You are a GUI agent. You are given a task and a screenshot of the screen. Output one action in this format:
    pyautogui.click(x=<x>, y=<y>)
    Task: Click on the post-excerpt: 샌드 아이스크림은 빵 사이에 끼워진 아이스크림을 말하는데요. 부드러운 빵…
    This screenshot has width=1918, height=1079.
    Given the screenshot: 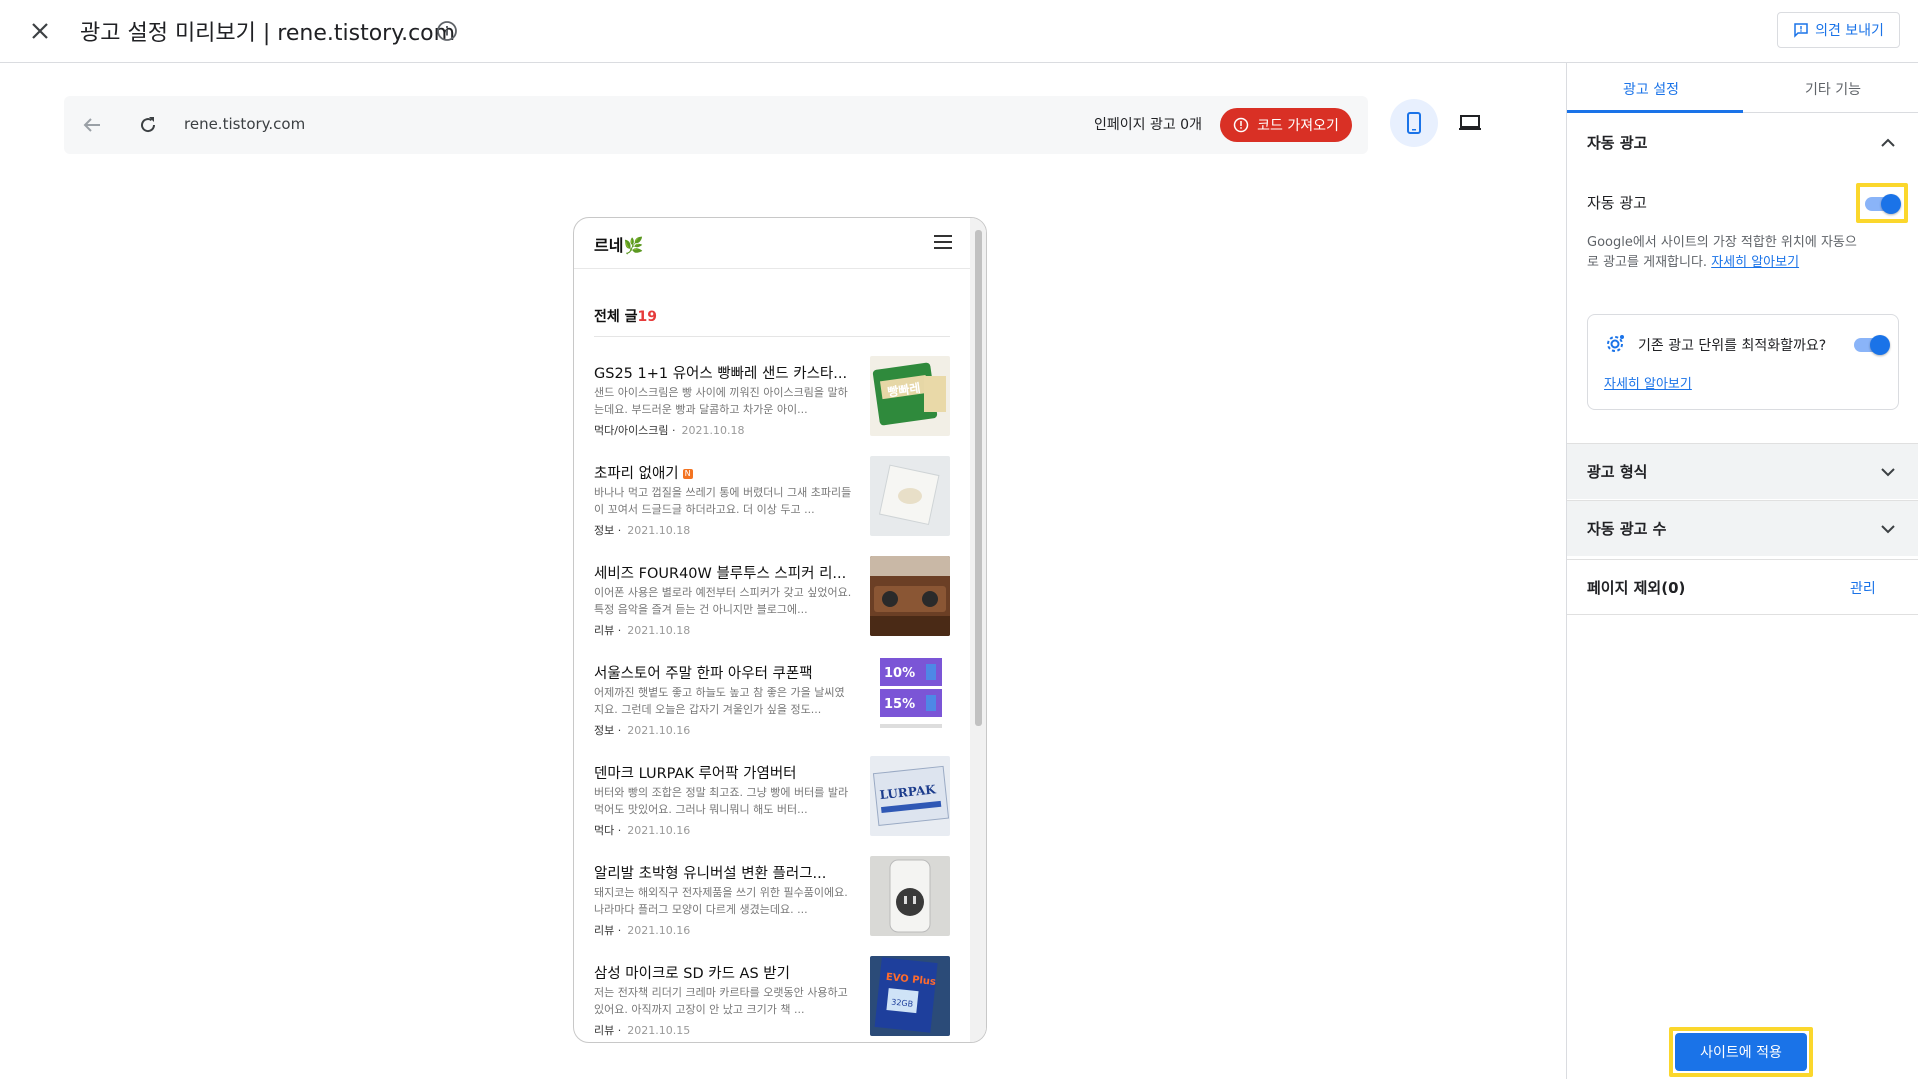 What is the action you would take?
    pyautogui.click(x=721, y=401)
    